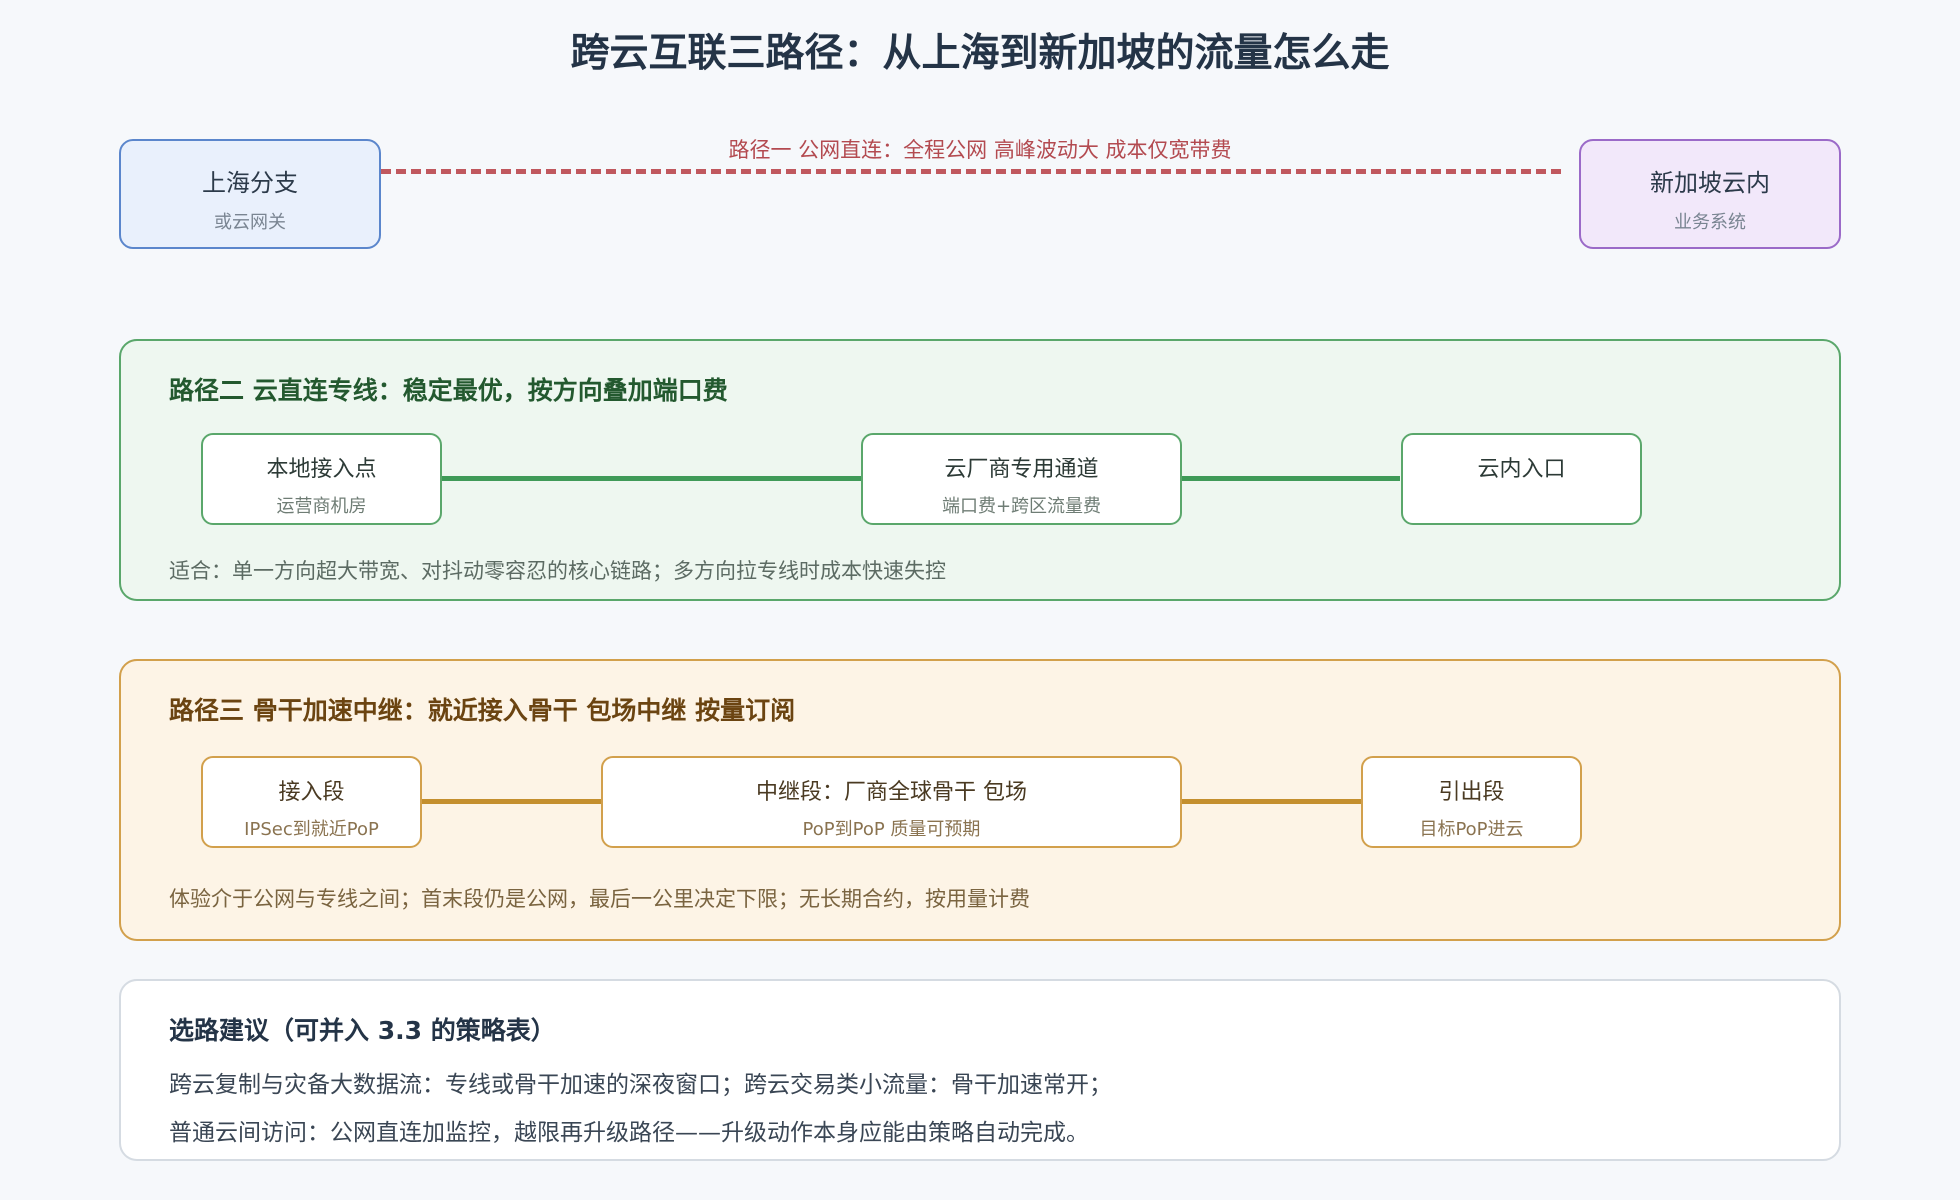 Image resolution: width=1960 pixels, height=1200 pixels. Describe the element at coordinates (980, 150) in the screenshot. I see `route1-label: 路径一 公网直连：全程公网 高峰波动大 成本仅宽带费` at that location.